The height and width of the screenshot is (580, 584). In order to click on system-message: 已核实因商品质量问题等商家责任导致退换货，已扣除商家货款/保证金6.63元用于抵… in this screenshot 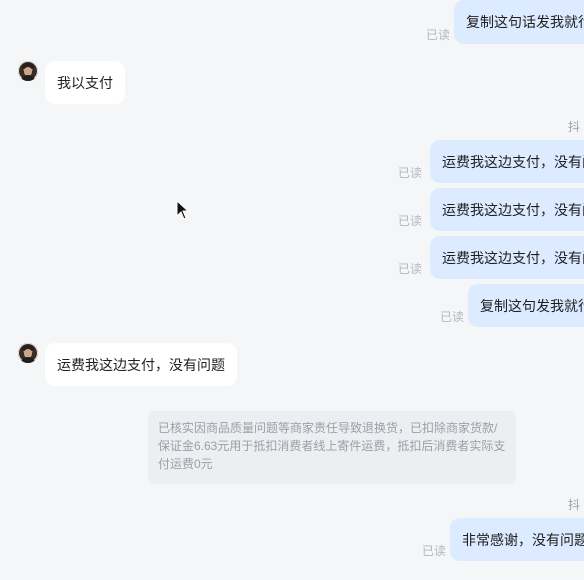, I will do `click(332, 447)`.